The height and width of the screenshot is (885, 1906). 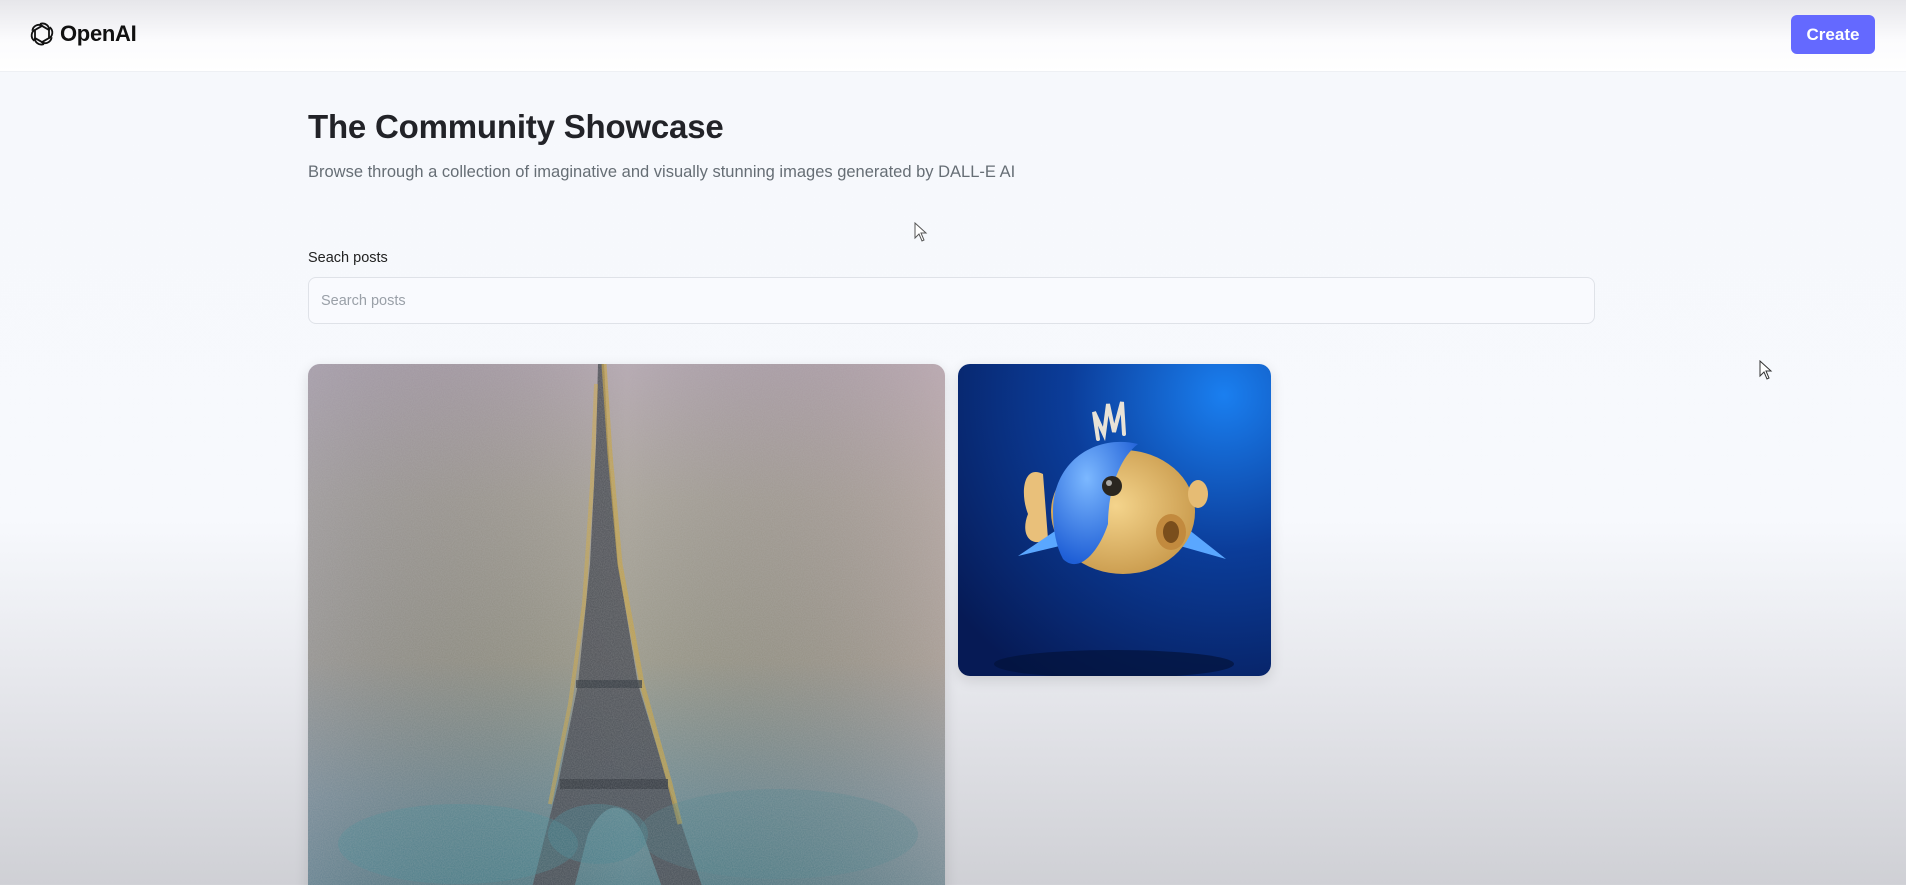 What do you see at coordinates (516, 126) in the screenshot?
I see `page-title: The Community Showcase` at bounding box center [516, 126].